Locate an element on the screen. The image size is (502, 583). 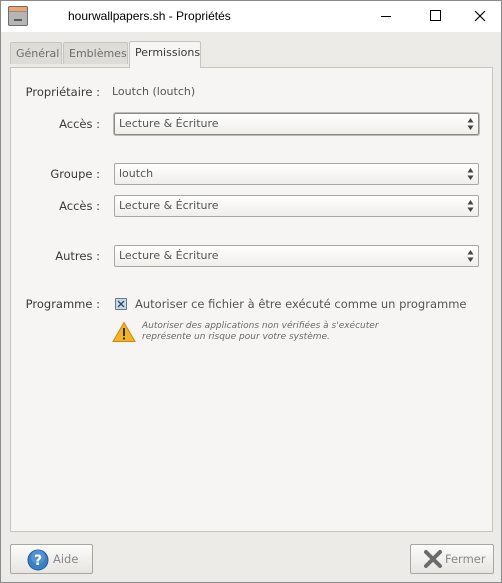
tab-general: Général is located at coordinates (36, 53).